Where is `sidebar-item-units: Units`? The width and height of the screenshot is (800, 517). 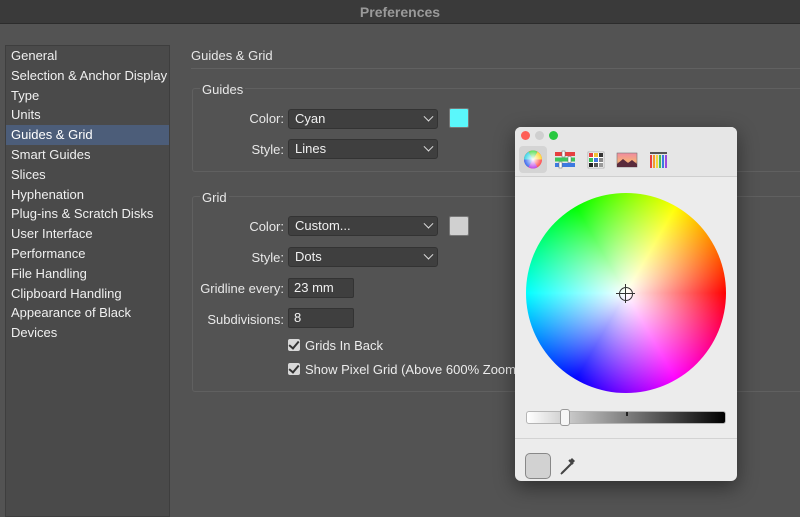 sidebar-item-units: Units is located at coordinates (87, 115).